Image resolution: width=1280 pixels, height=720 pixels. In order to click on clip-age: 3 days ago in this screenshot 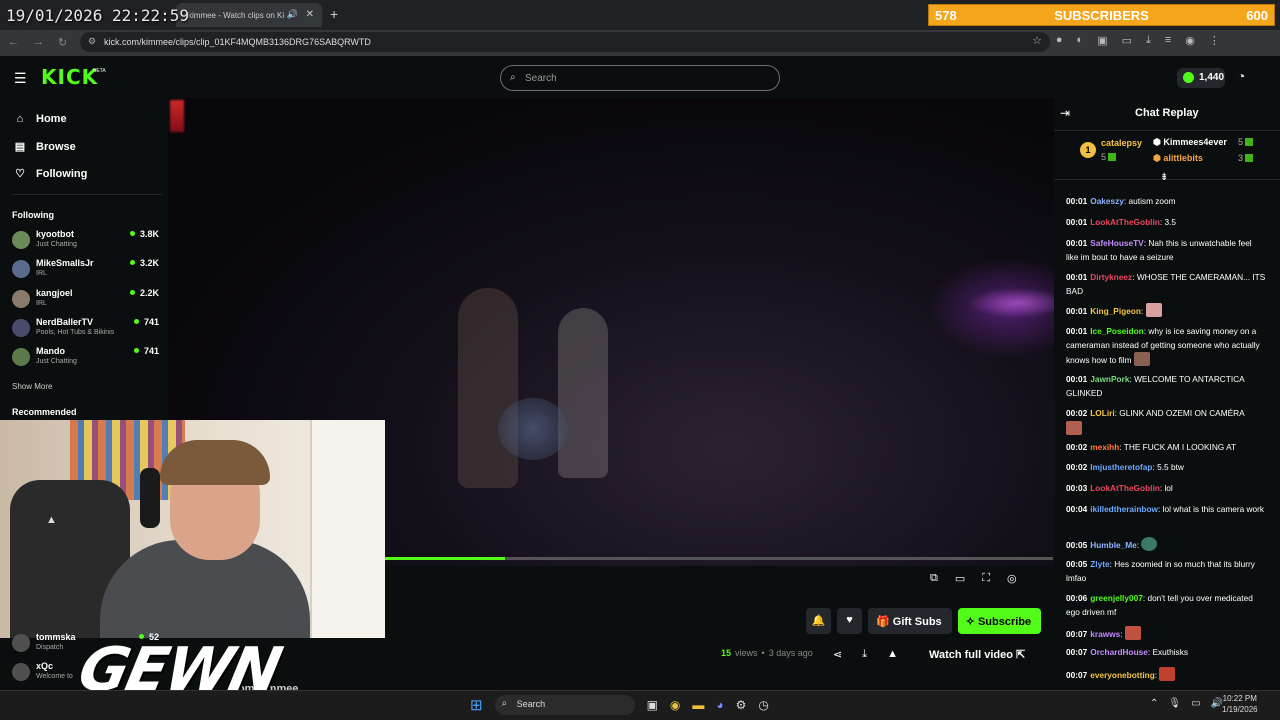, I will do `click(790, 653)`.